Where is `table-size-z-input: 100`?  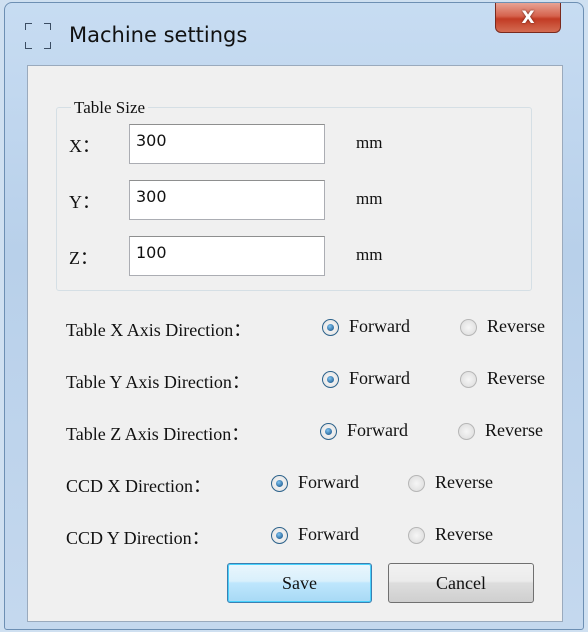 table-size-z-input: 100 is located at coordinates (227, 256).